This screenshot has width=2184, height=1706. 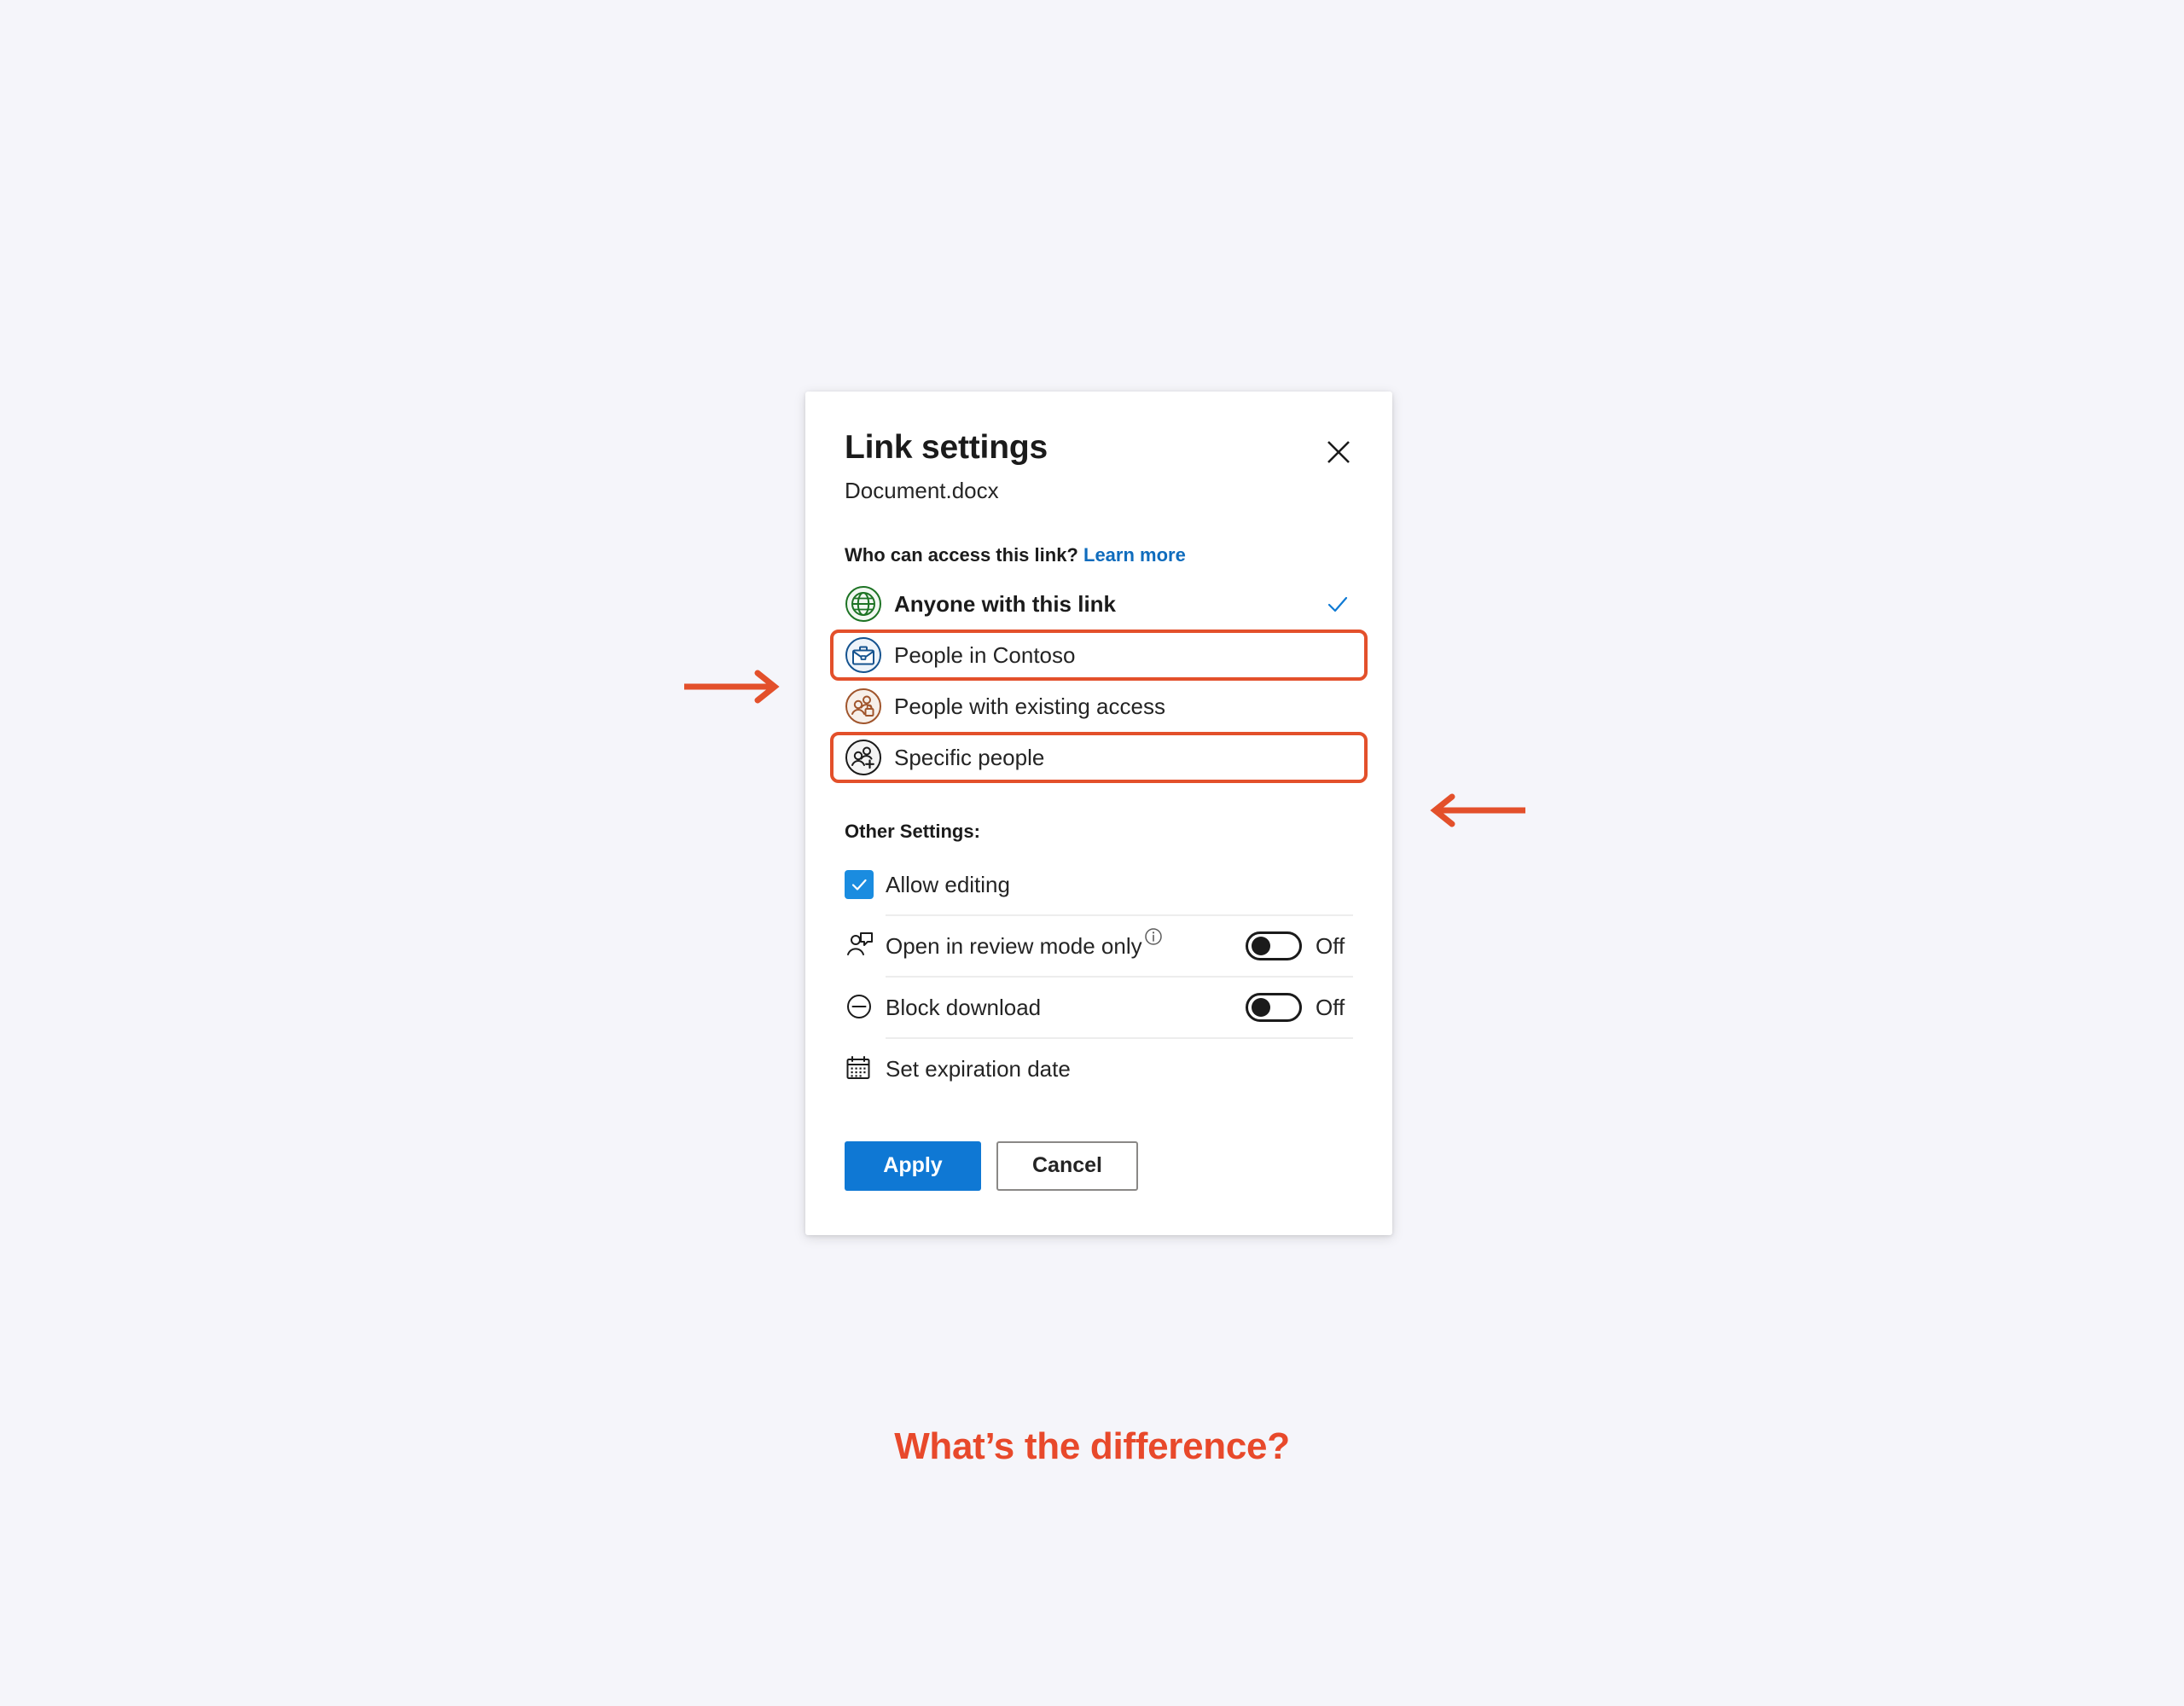 I want to click on other-settings-heading: Other Settings:, so click(x=912, y=831).